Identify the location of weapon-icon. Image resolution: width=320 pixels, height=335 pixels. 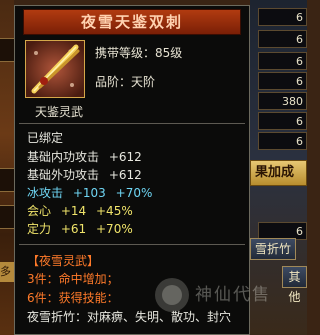
(55, 69).